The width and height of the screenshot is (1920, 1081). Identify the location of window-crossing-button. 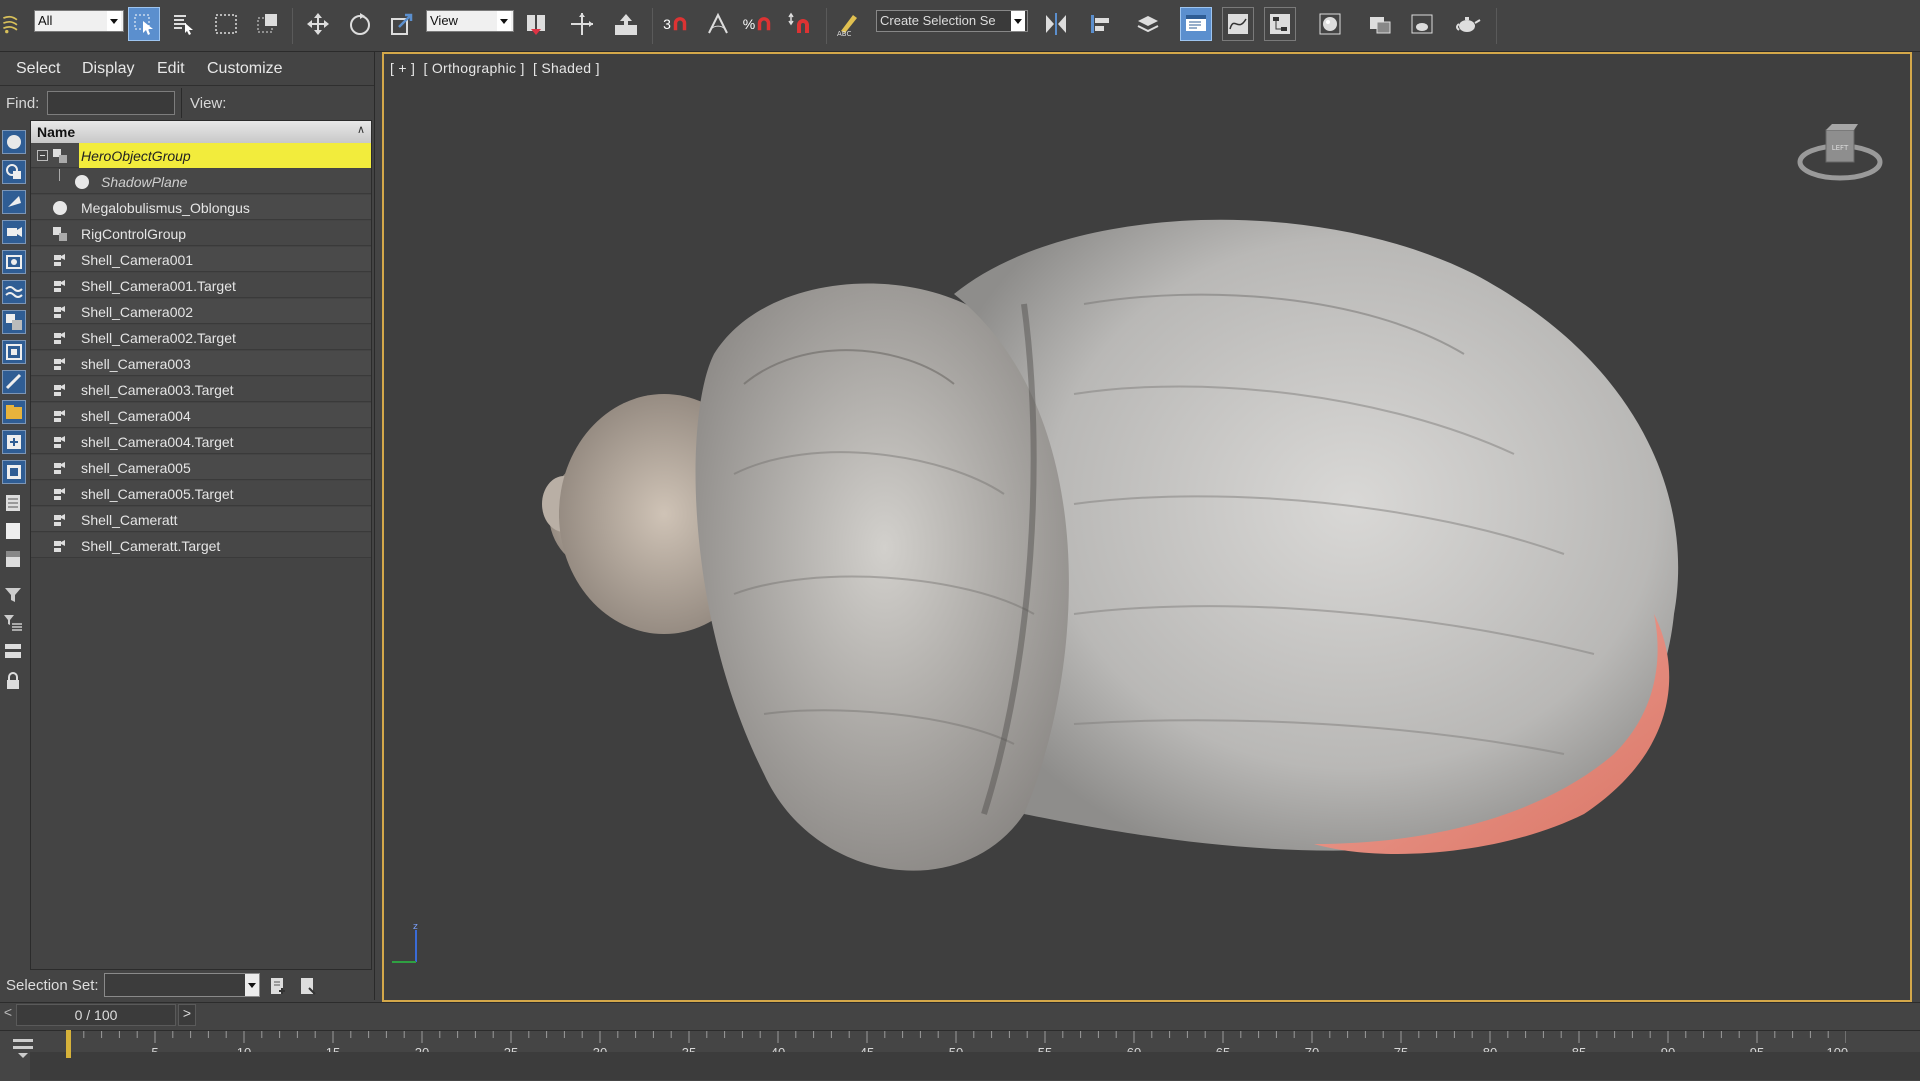
(268, 24).